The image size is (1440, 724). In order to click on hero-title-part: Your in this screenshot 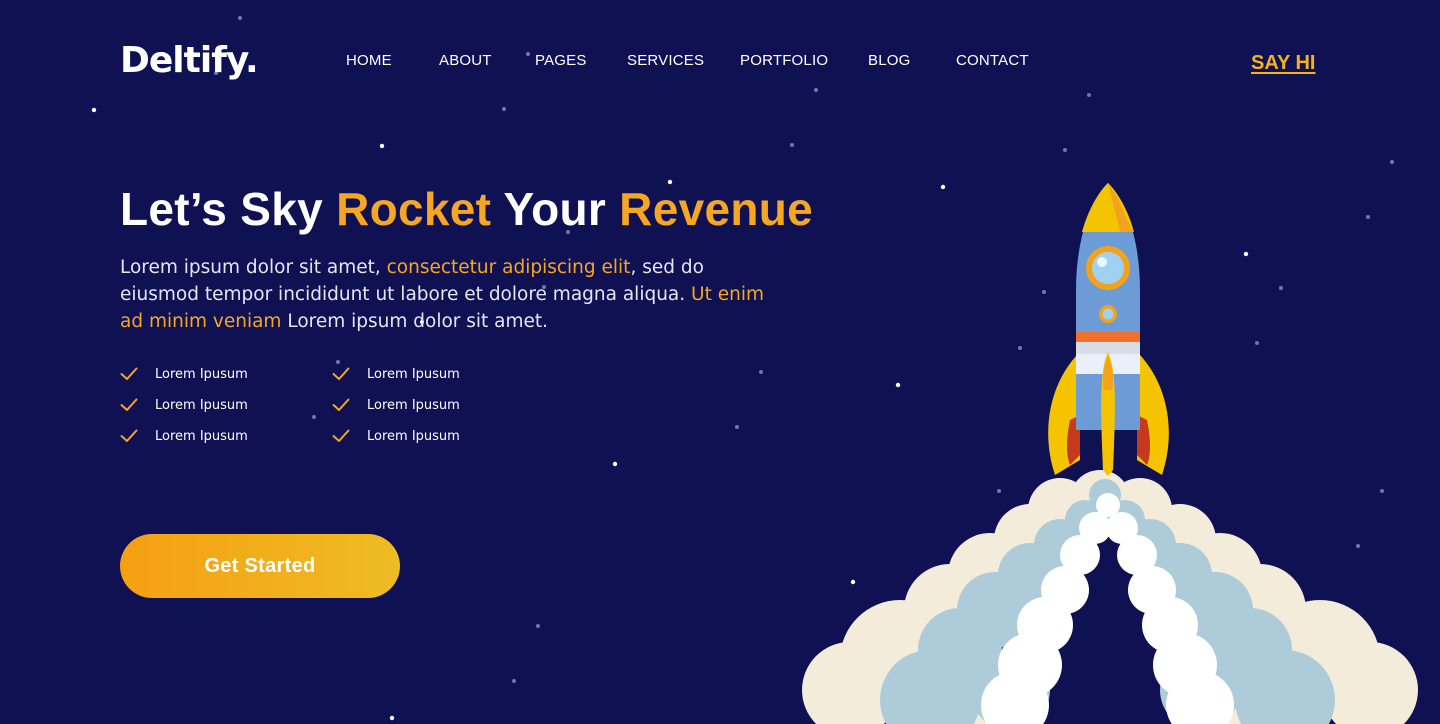, I will do `click(555, 209)`.